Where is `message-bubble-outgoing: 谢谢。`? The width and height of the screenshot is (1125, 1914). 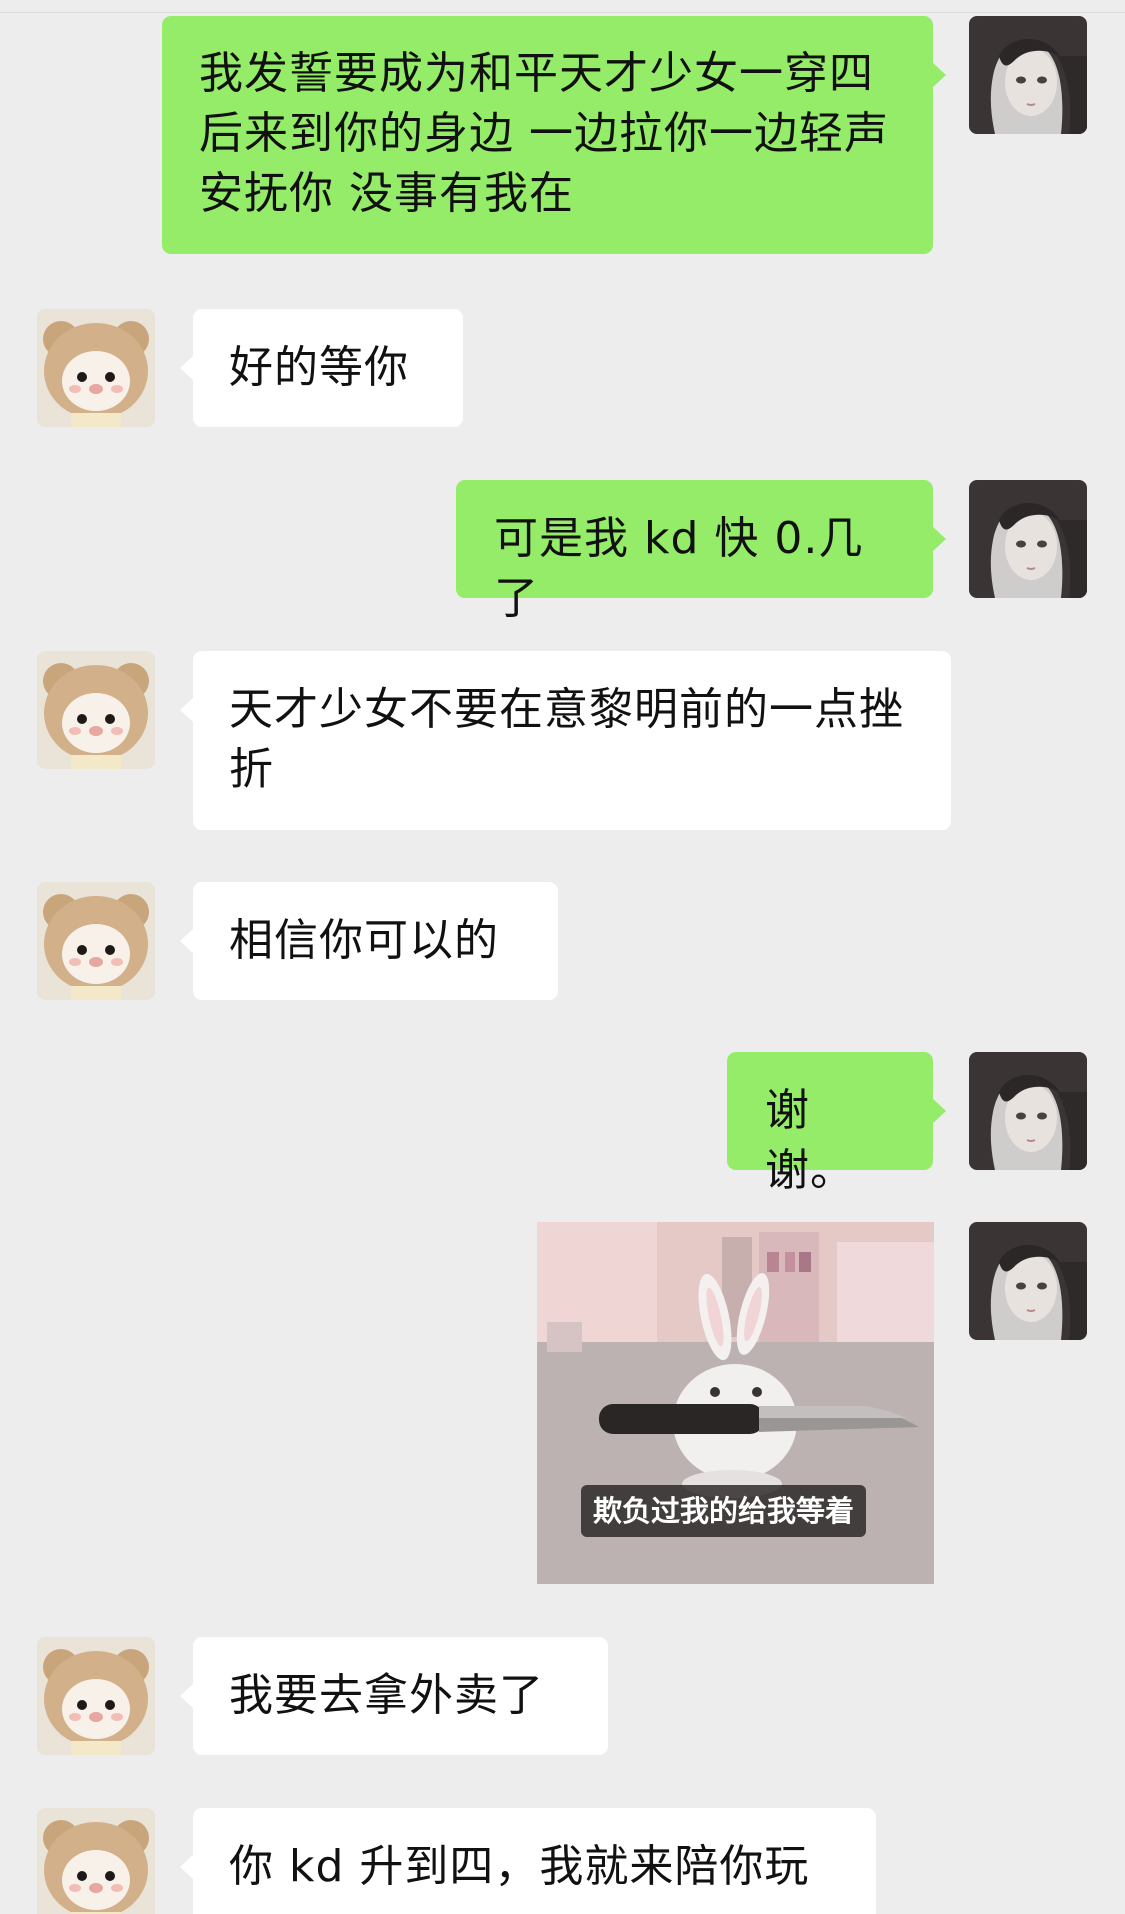
message-bubble-outgoing: 谢谢。 is located at coordinates (836, 1124).